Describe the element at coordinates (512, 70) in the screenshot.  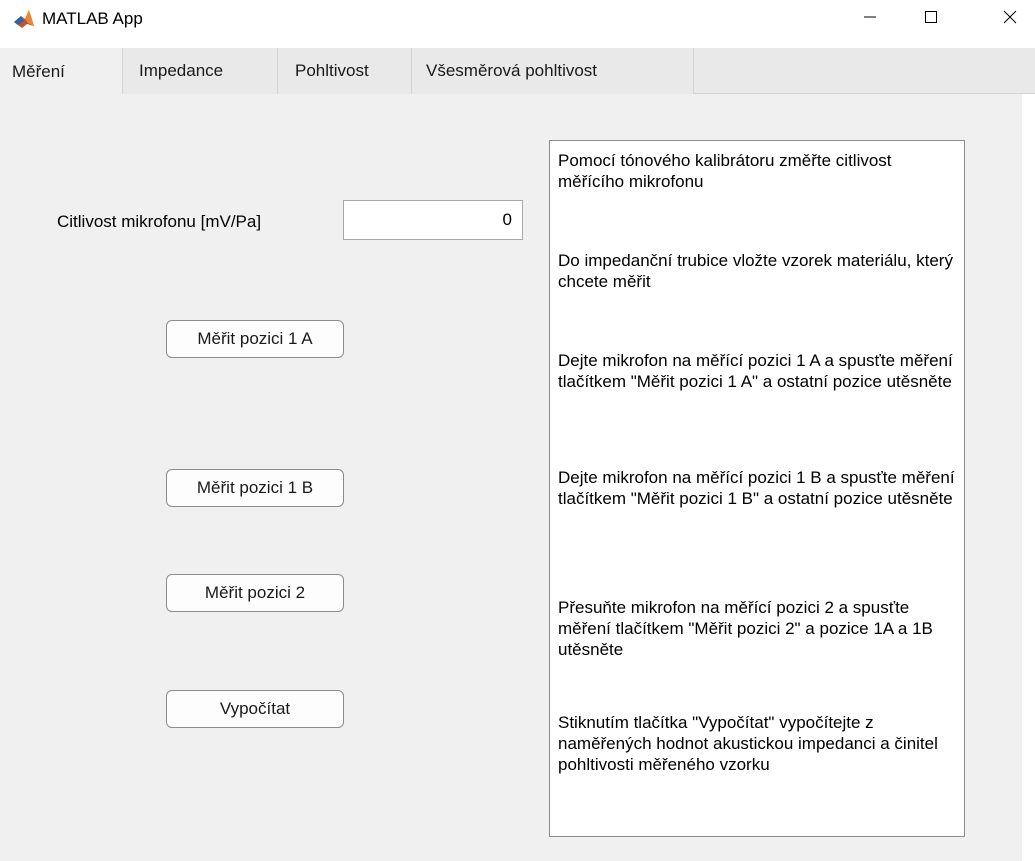
I see `tab-label: Všesměrová pohltivost` at that location.